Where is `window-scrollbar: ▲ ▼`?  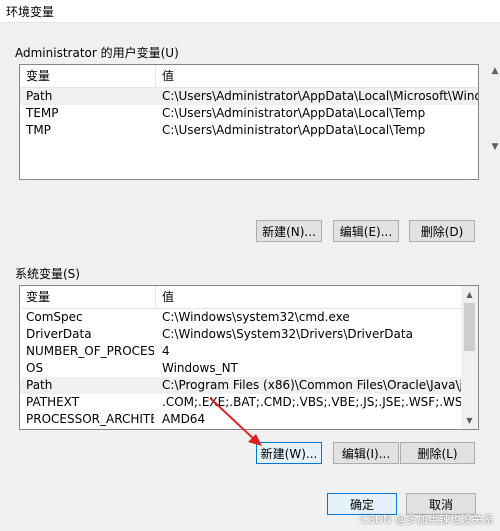
window-scrollbar: ▲ ▼ is located at coordinates (495, 282).